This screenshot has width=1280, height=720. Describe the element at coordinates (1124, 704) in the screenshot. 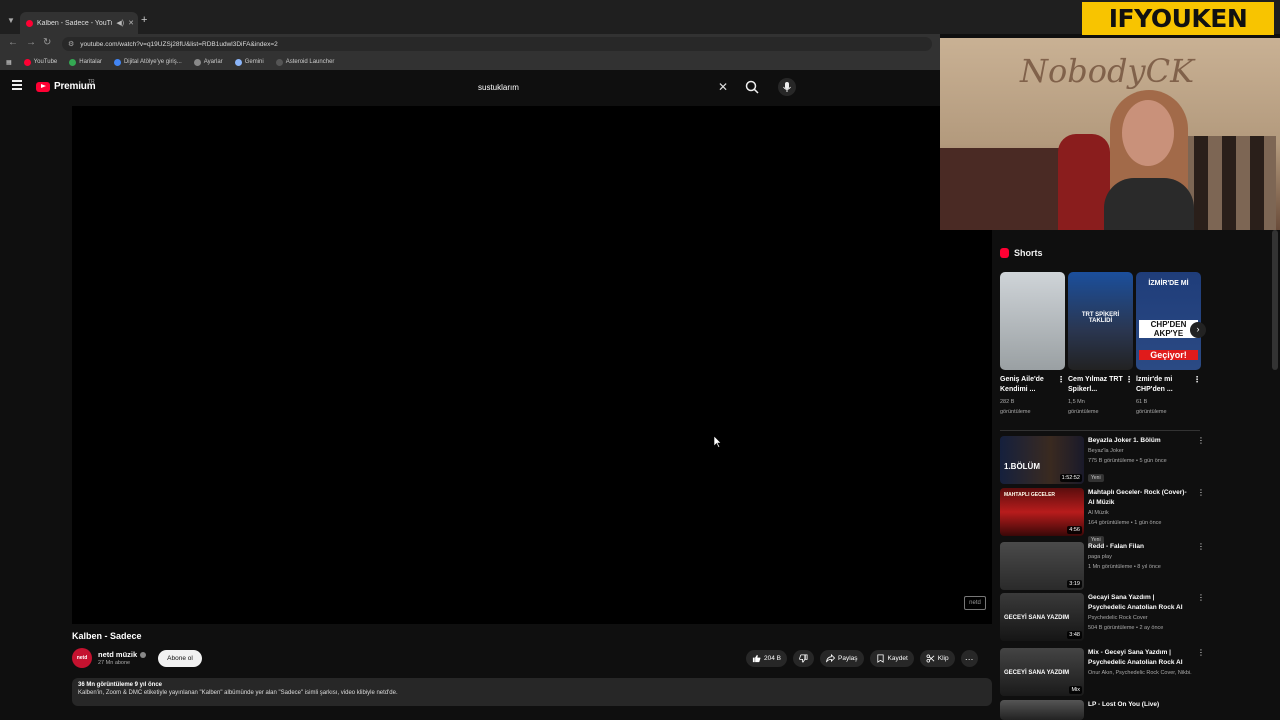

I see `video-title: LP - Lost On You (Live)` at that location.